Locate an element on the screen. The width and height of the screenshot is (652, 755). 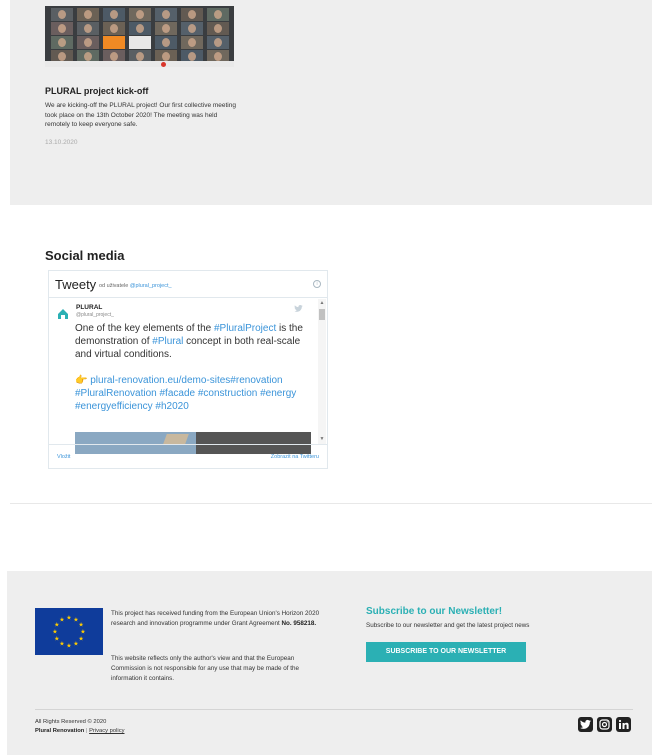
view-on-twitter-link: Zobrazit na Twitteru is located at coordinates (295, 457).